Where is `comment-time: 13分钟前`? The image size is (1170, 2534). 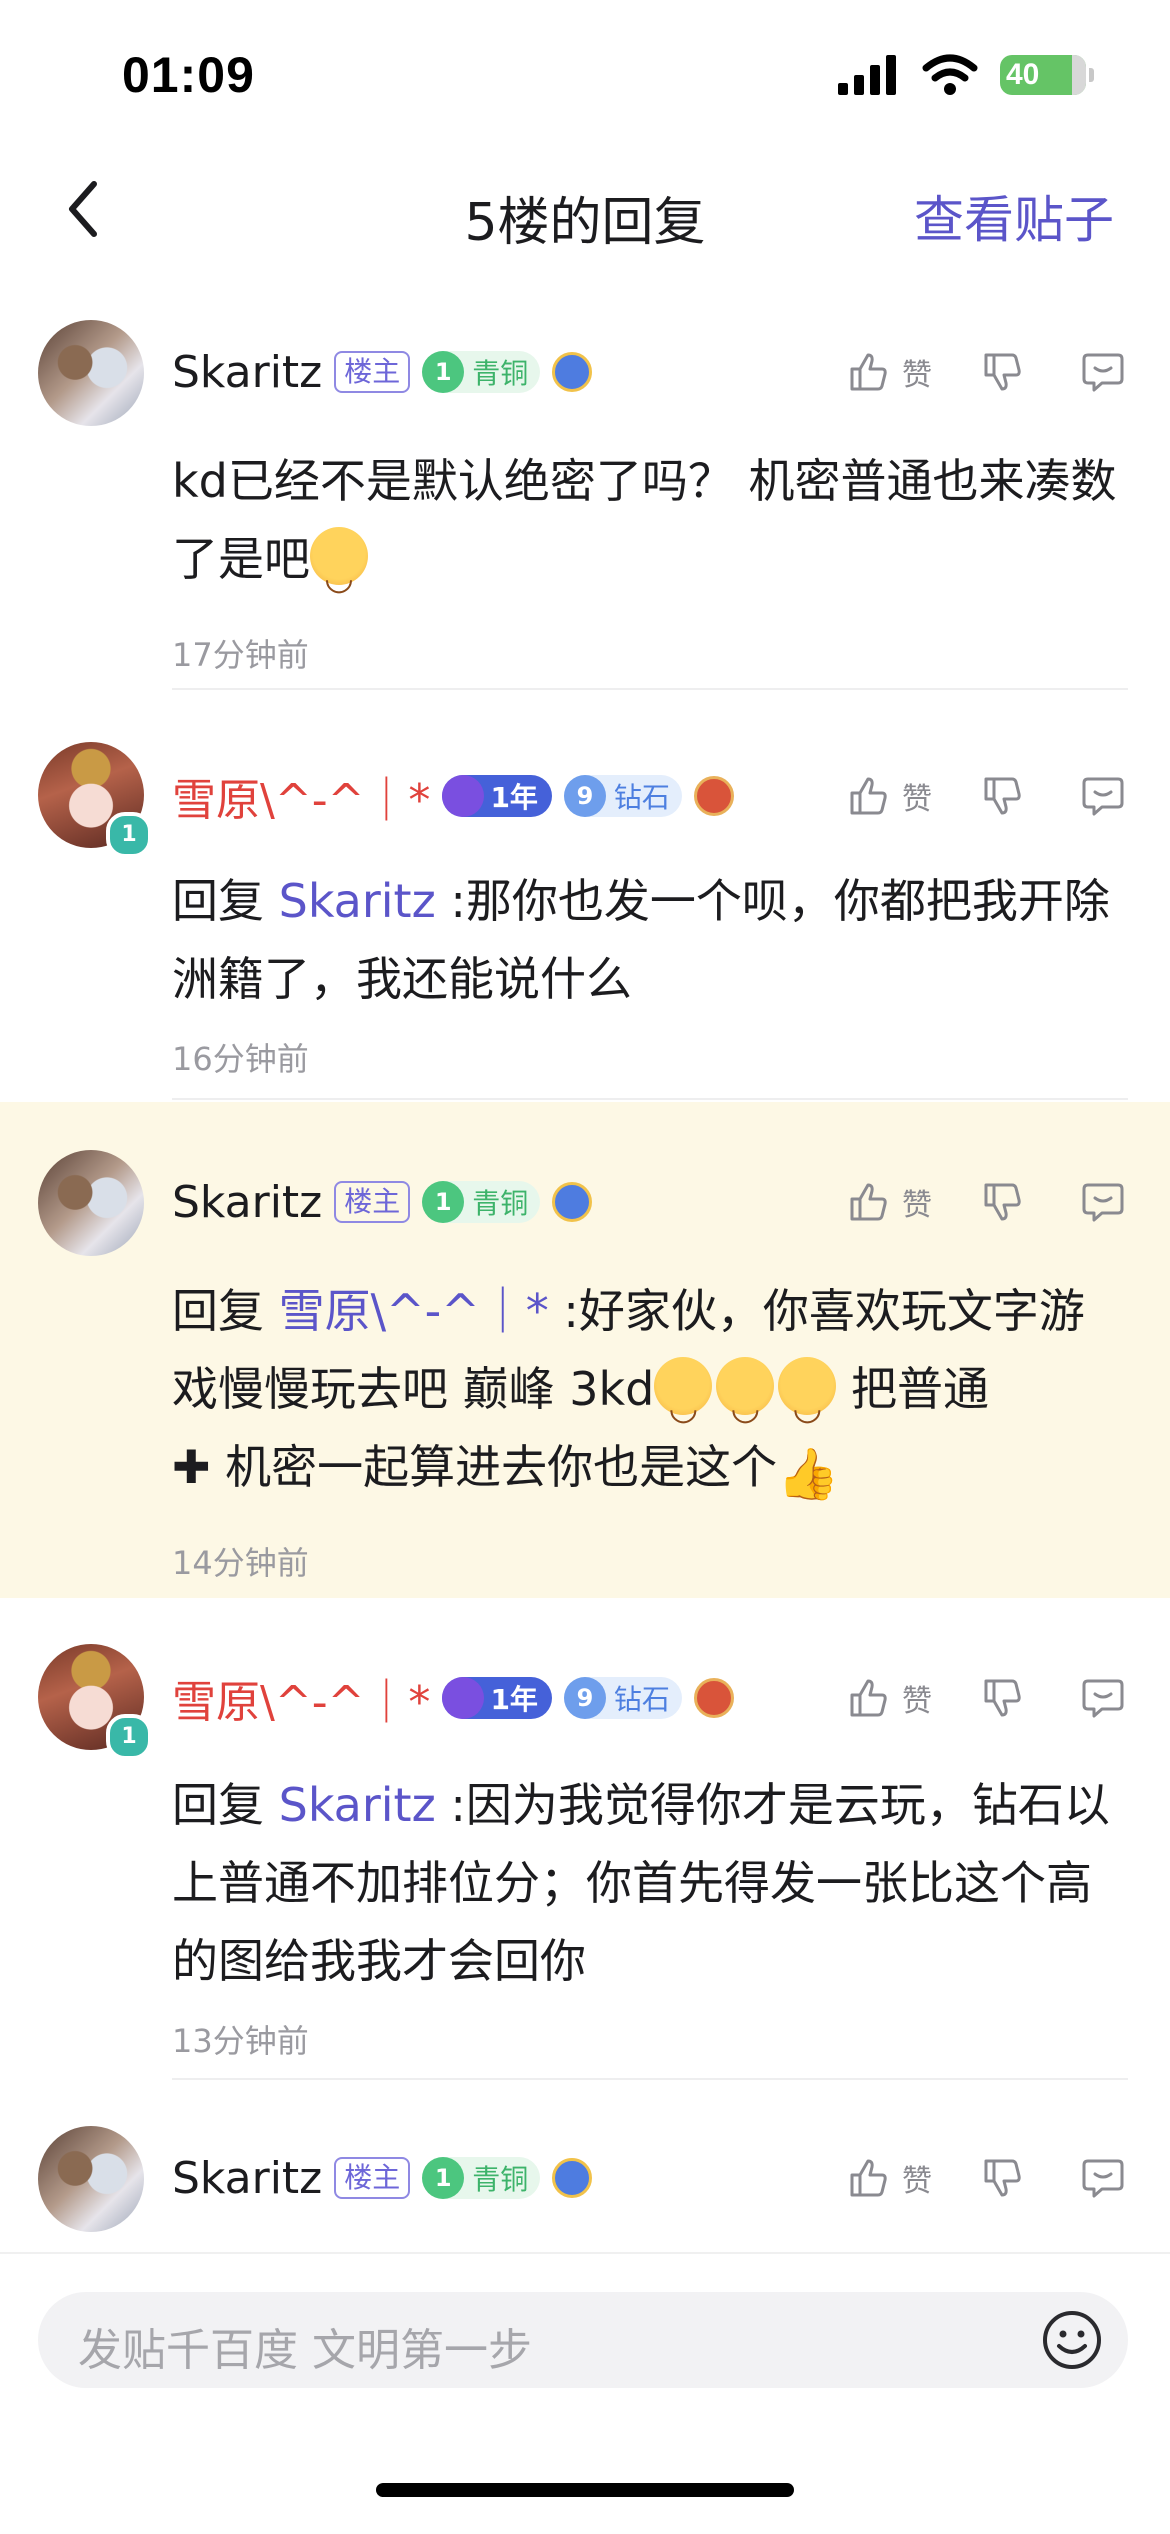 comment-time: 13分钟前 is located at coordinates (240, 2041).